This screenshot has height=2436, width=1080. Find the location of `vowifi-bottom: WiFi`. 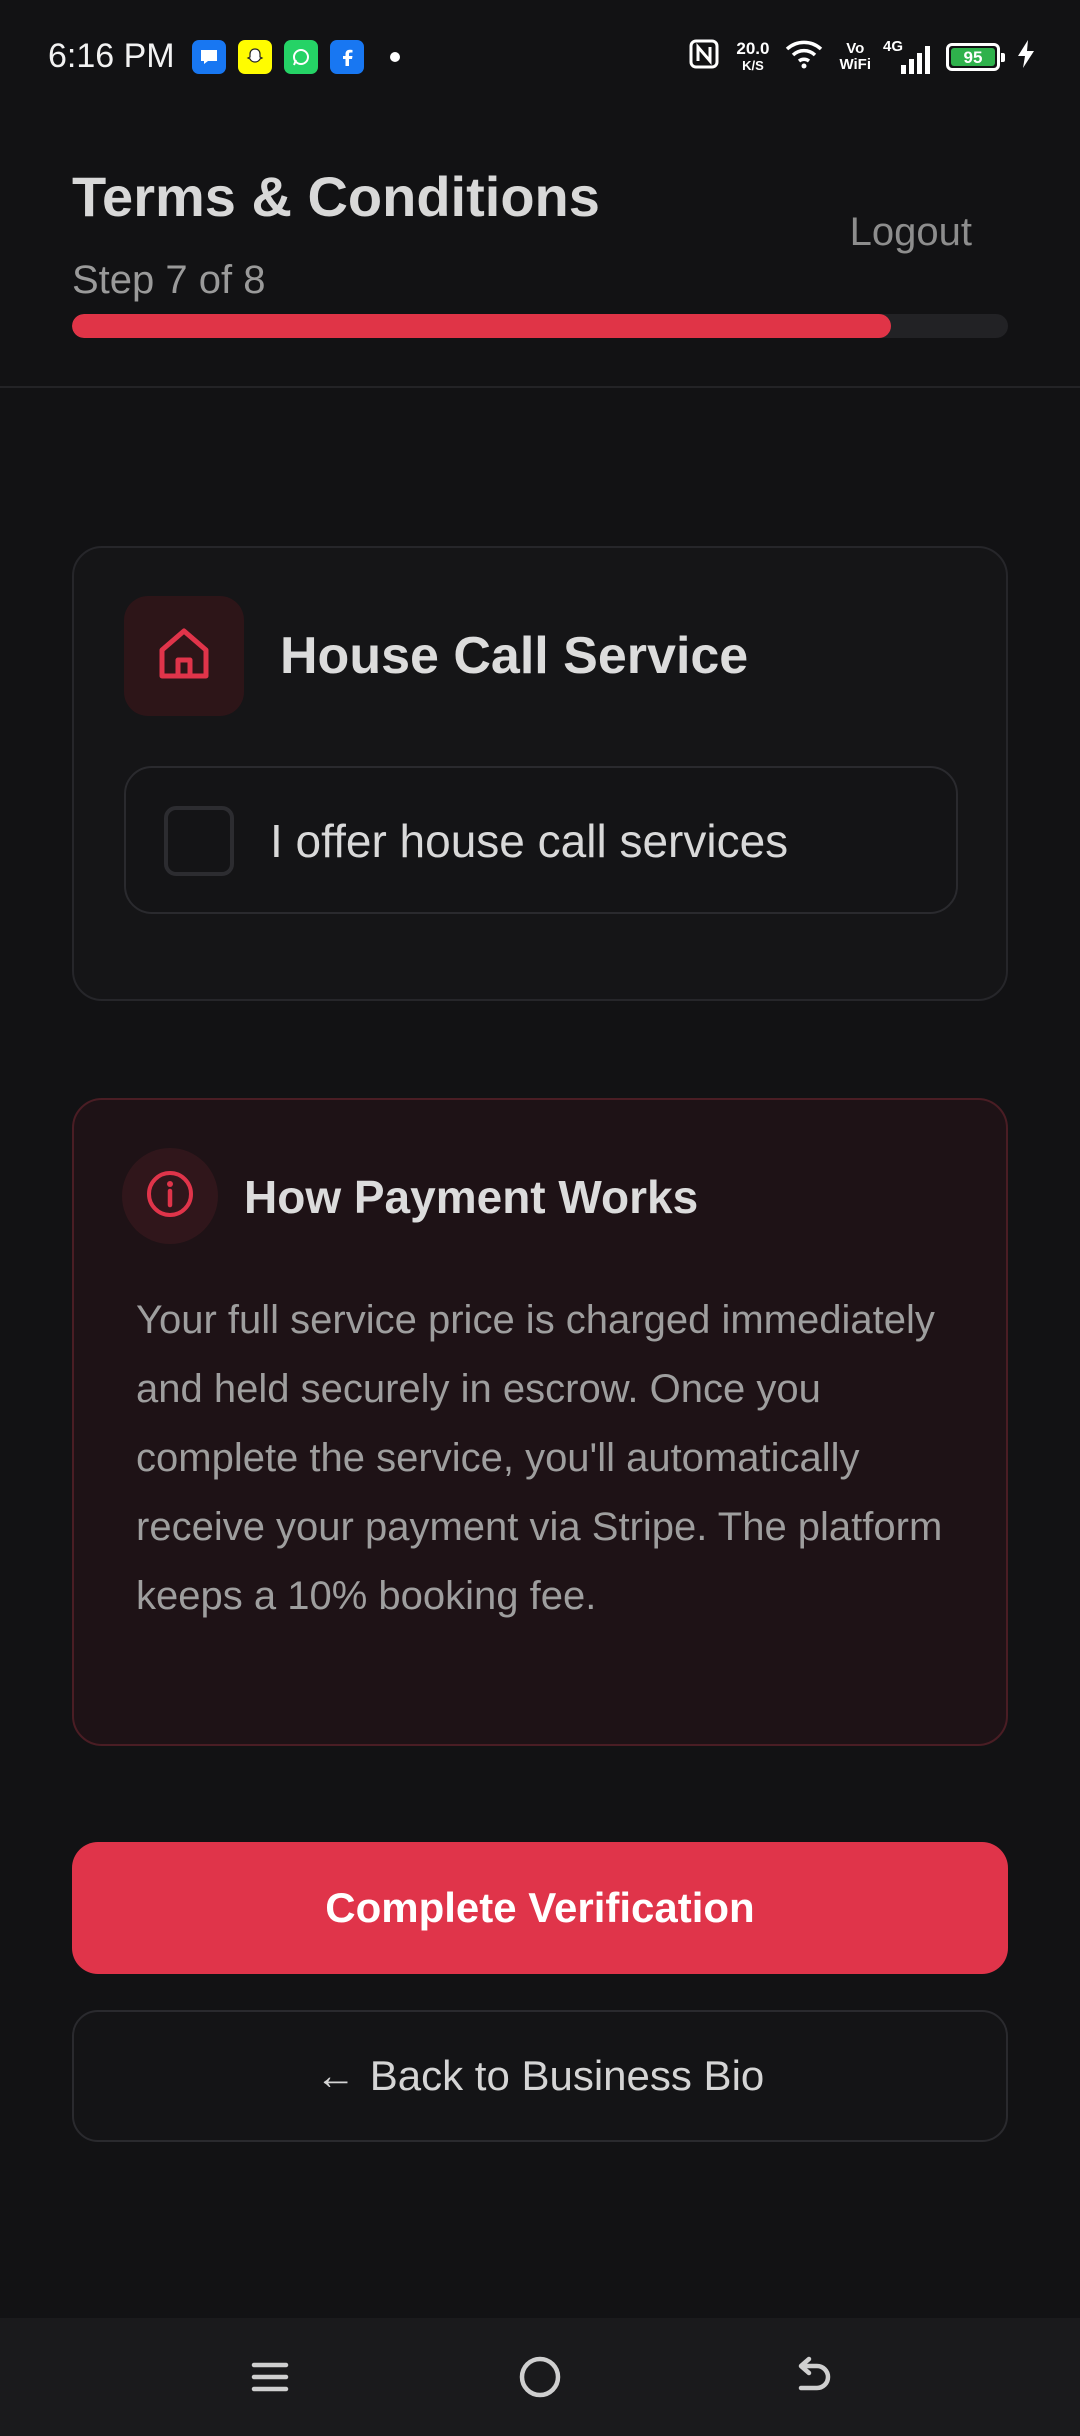

vowifi-bottom: WiFi is located at coordinates (855, 64).